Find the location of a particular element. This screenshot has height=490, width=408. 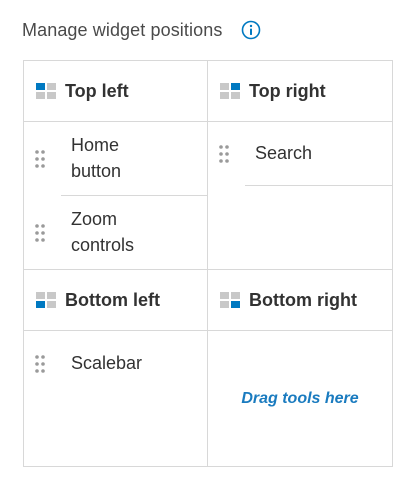

quadrant-title: Top right is located at coordinates (287, 90).